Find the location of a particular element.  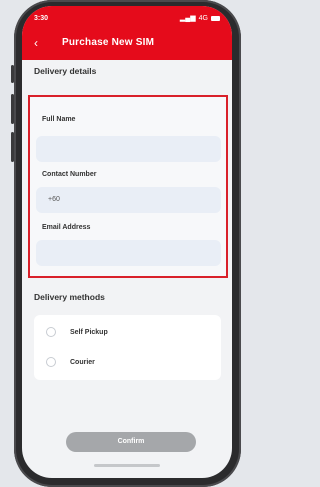

header-bar: ‹ Purchase New SIM is located at coordinates (127, 44).